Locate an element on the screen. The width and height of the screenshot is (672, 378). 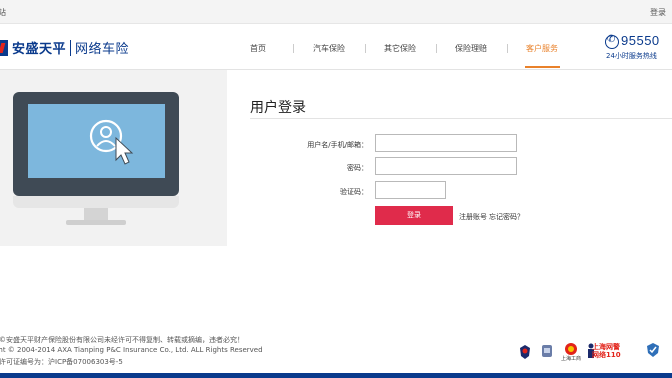
footer-copyright-cn: 有©安盛天平财产保险股份有限公司未经许可不得复制、转载或摘编，违者必究！ is located at coordinates (122, 340).